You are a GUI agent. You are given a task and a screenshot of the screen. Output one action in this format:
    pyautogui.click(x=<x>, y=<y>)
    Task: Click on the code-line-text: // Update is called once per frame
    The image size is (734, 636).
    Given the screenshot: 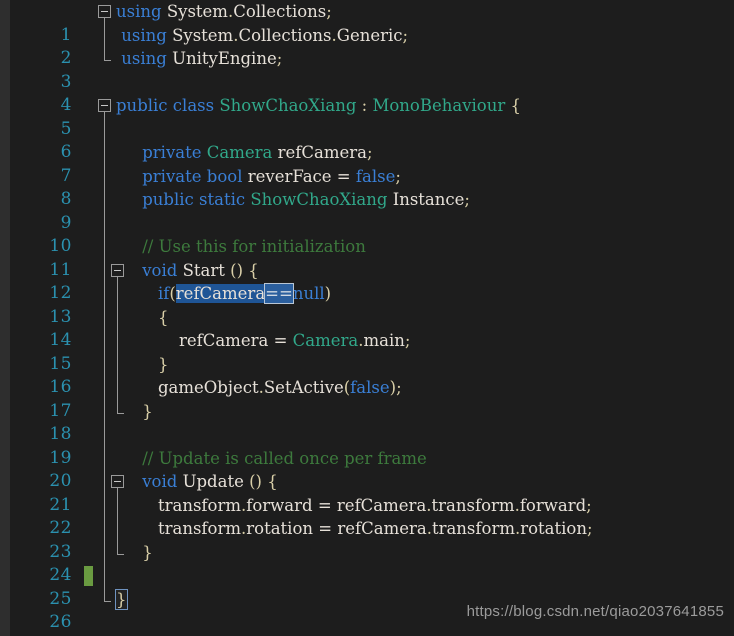 What is the action you would take?
    pyautogui.click(x=271, y=458)
    